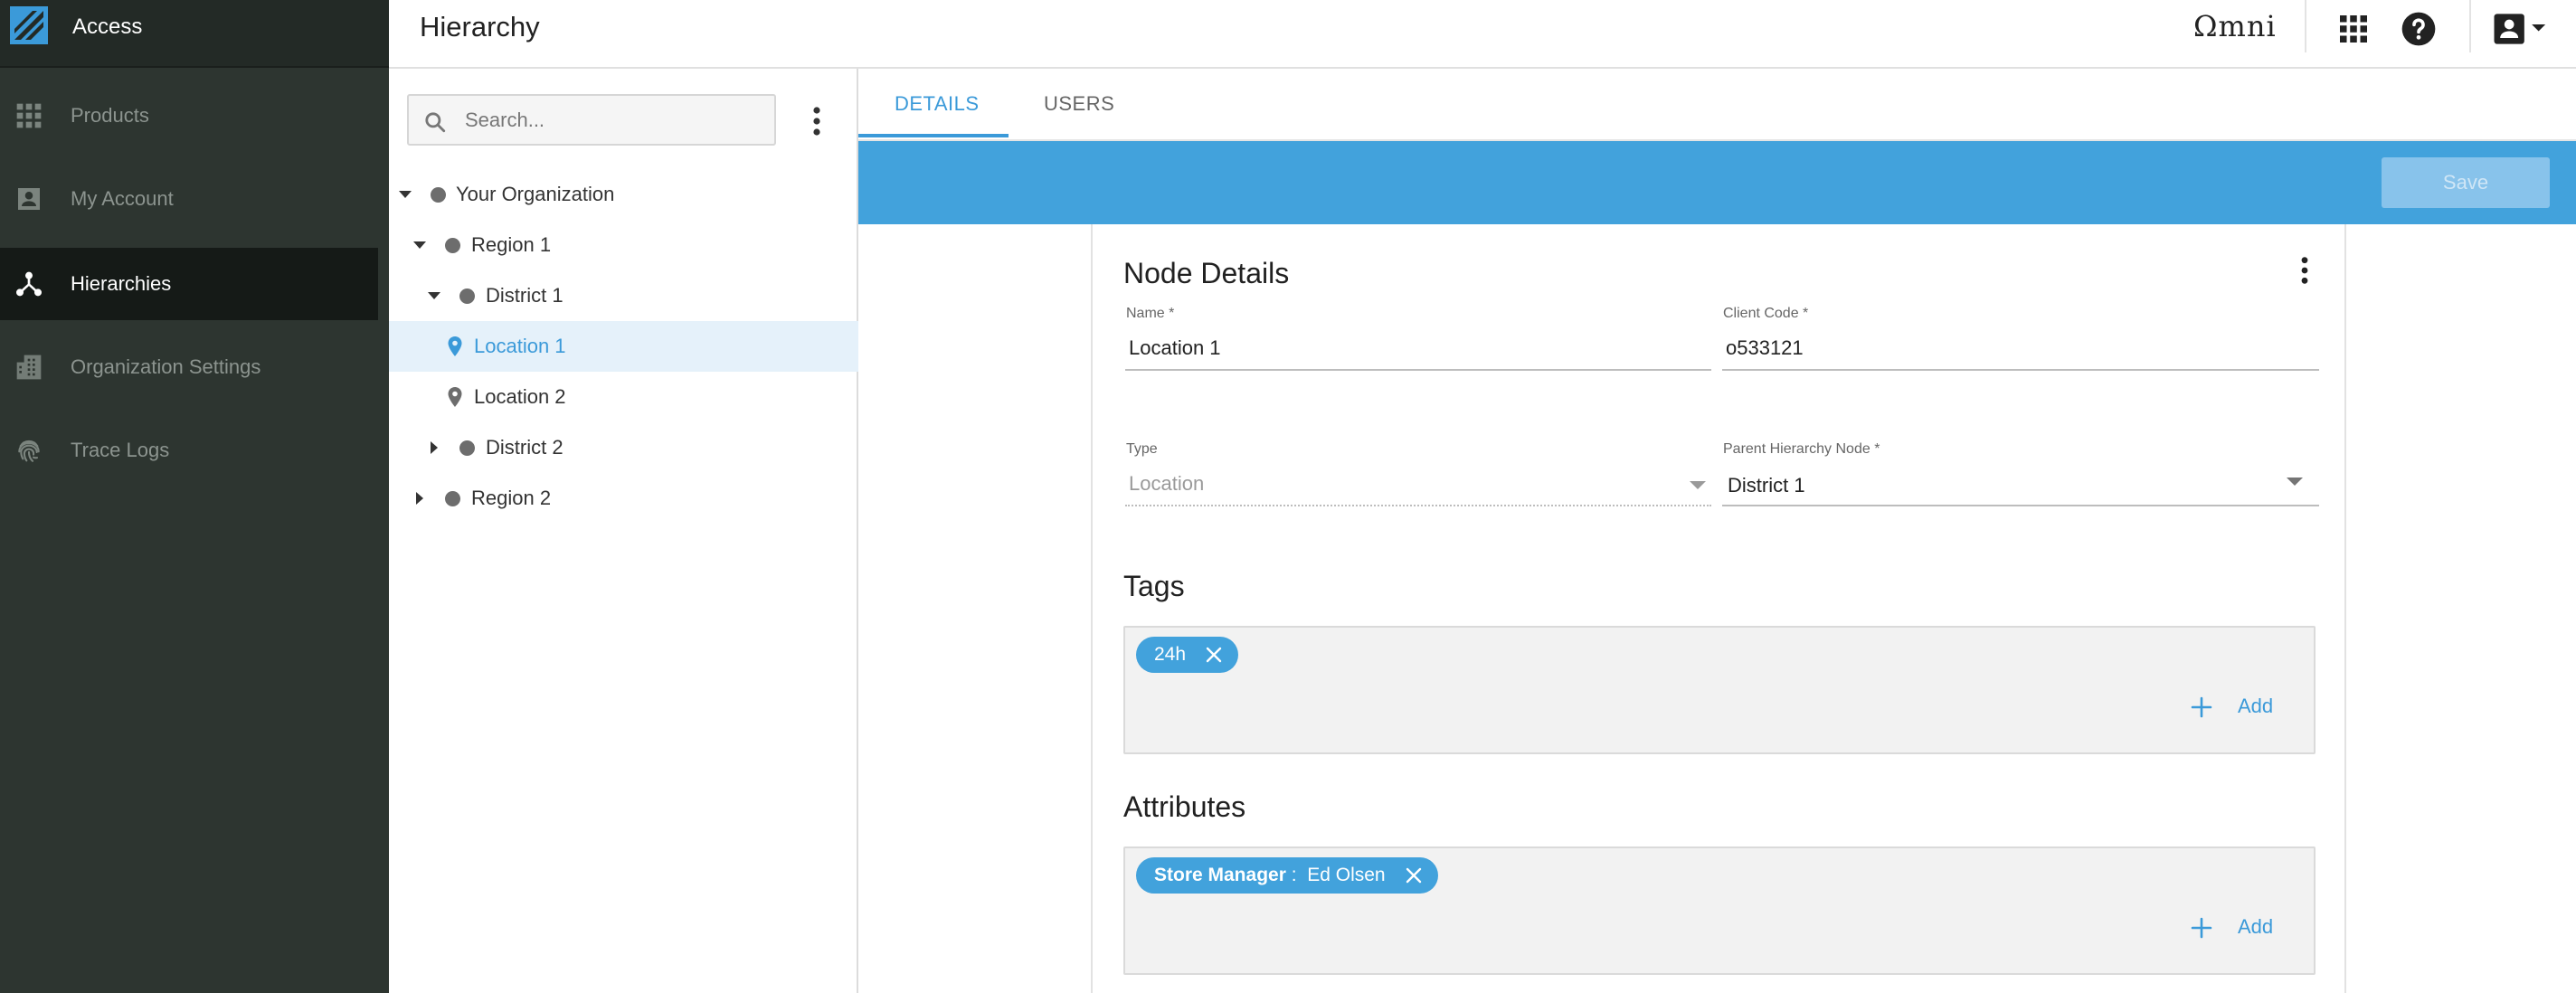 This screenshot has height=993, width=2576. What do you see at coordinates (122, 198) in the screenshot?
I see `sidebar-item-label: My Account` at bounding box center [122, 198].